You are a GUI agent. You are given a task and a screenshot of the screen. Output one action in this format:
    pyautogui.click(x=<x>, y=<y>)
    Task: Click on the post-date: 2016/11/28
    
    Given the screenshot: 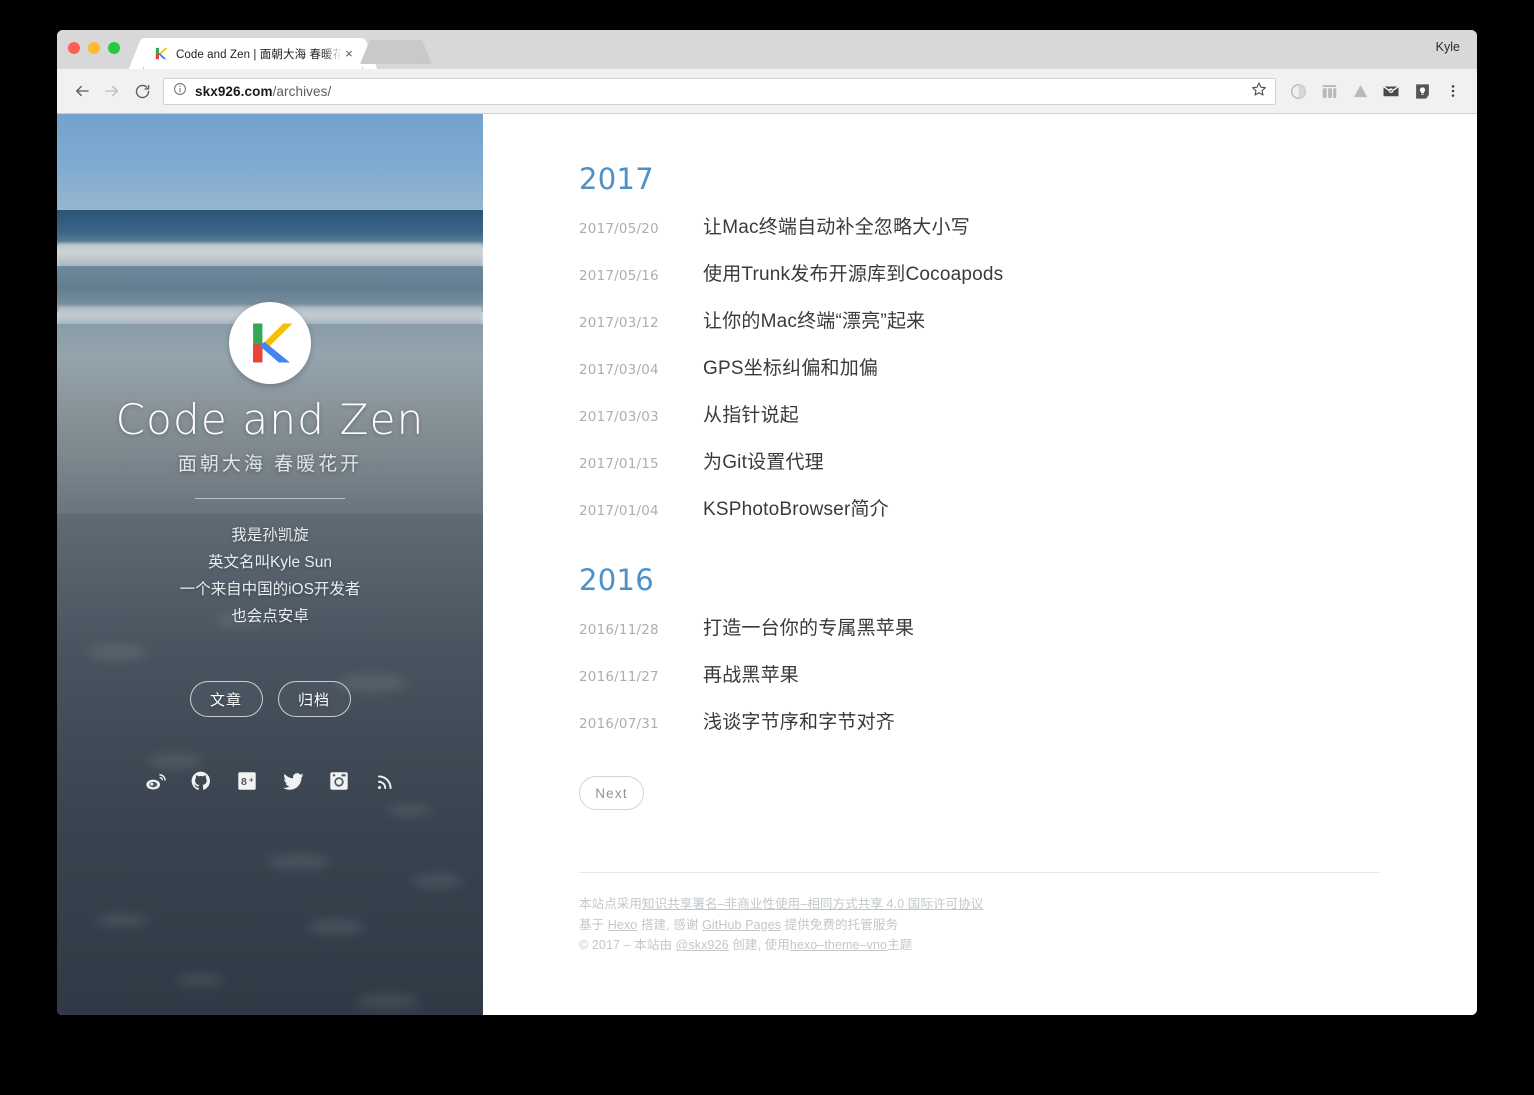 What is the action you would take?
    pyautogui.click(x=619, y=630)
    